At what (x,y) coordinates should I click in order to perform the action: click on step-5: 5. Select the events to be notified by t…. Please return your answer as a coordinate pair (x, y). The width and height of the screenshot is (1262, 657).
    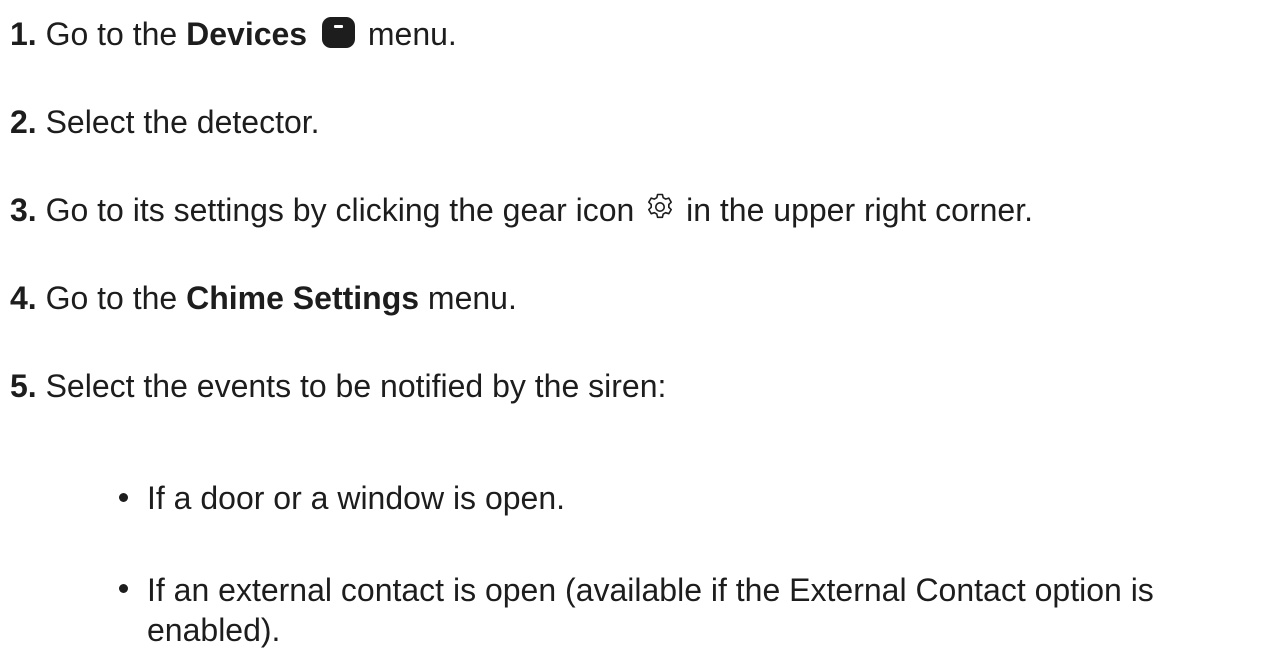
    Looking at the image, I should click on (338, 386).